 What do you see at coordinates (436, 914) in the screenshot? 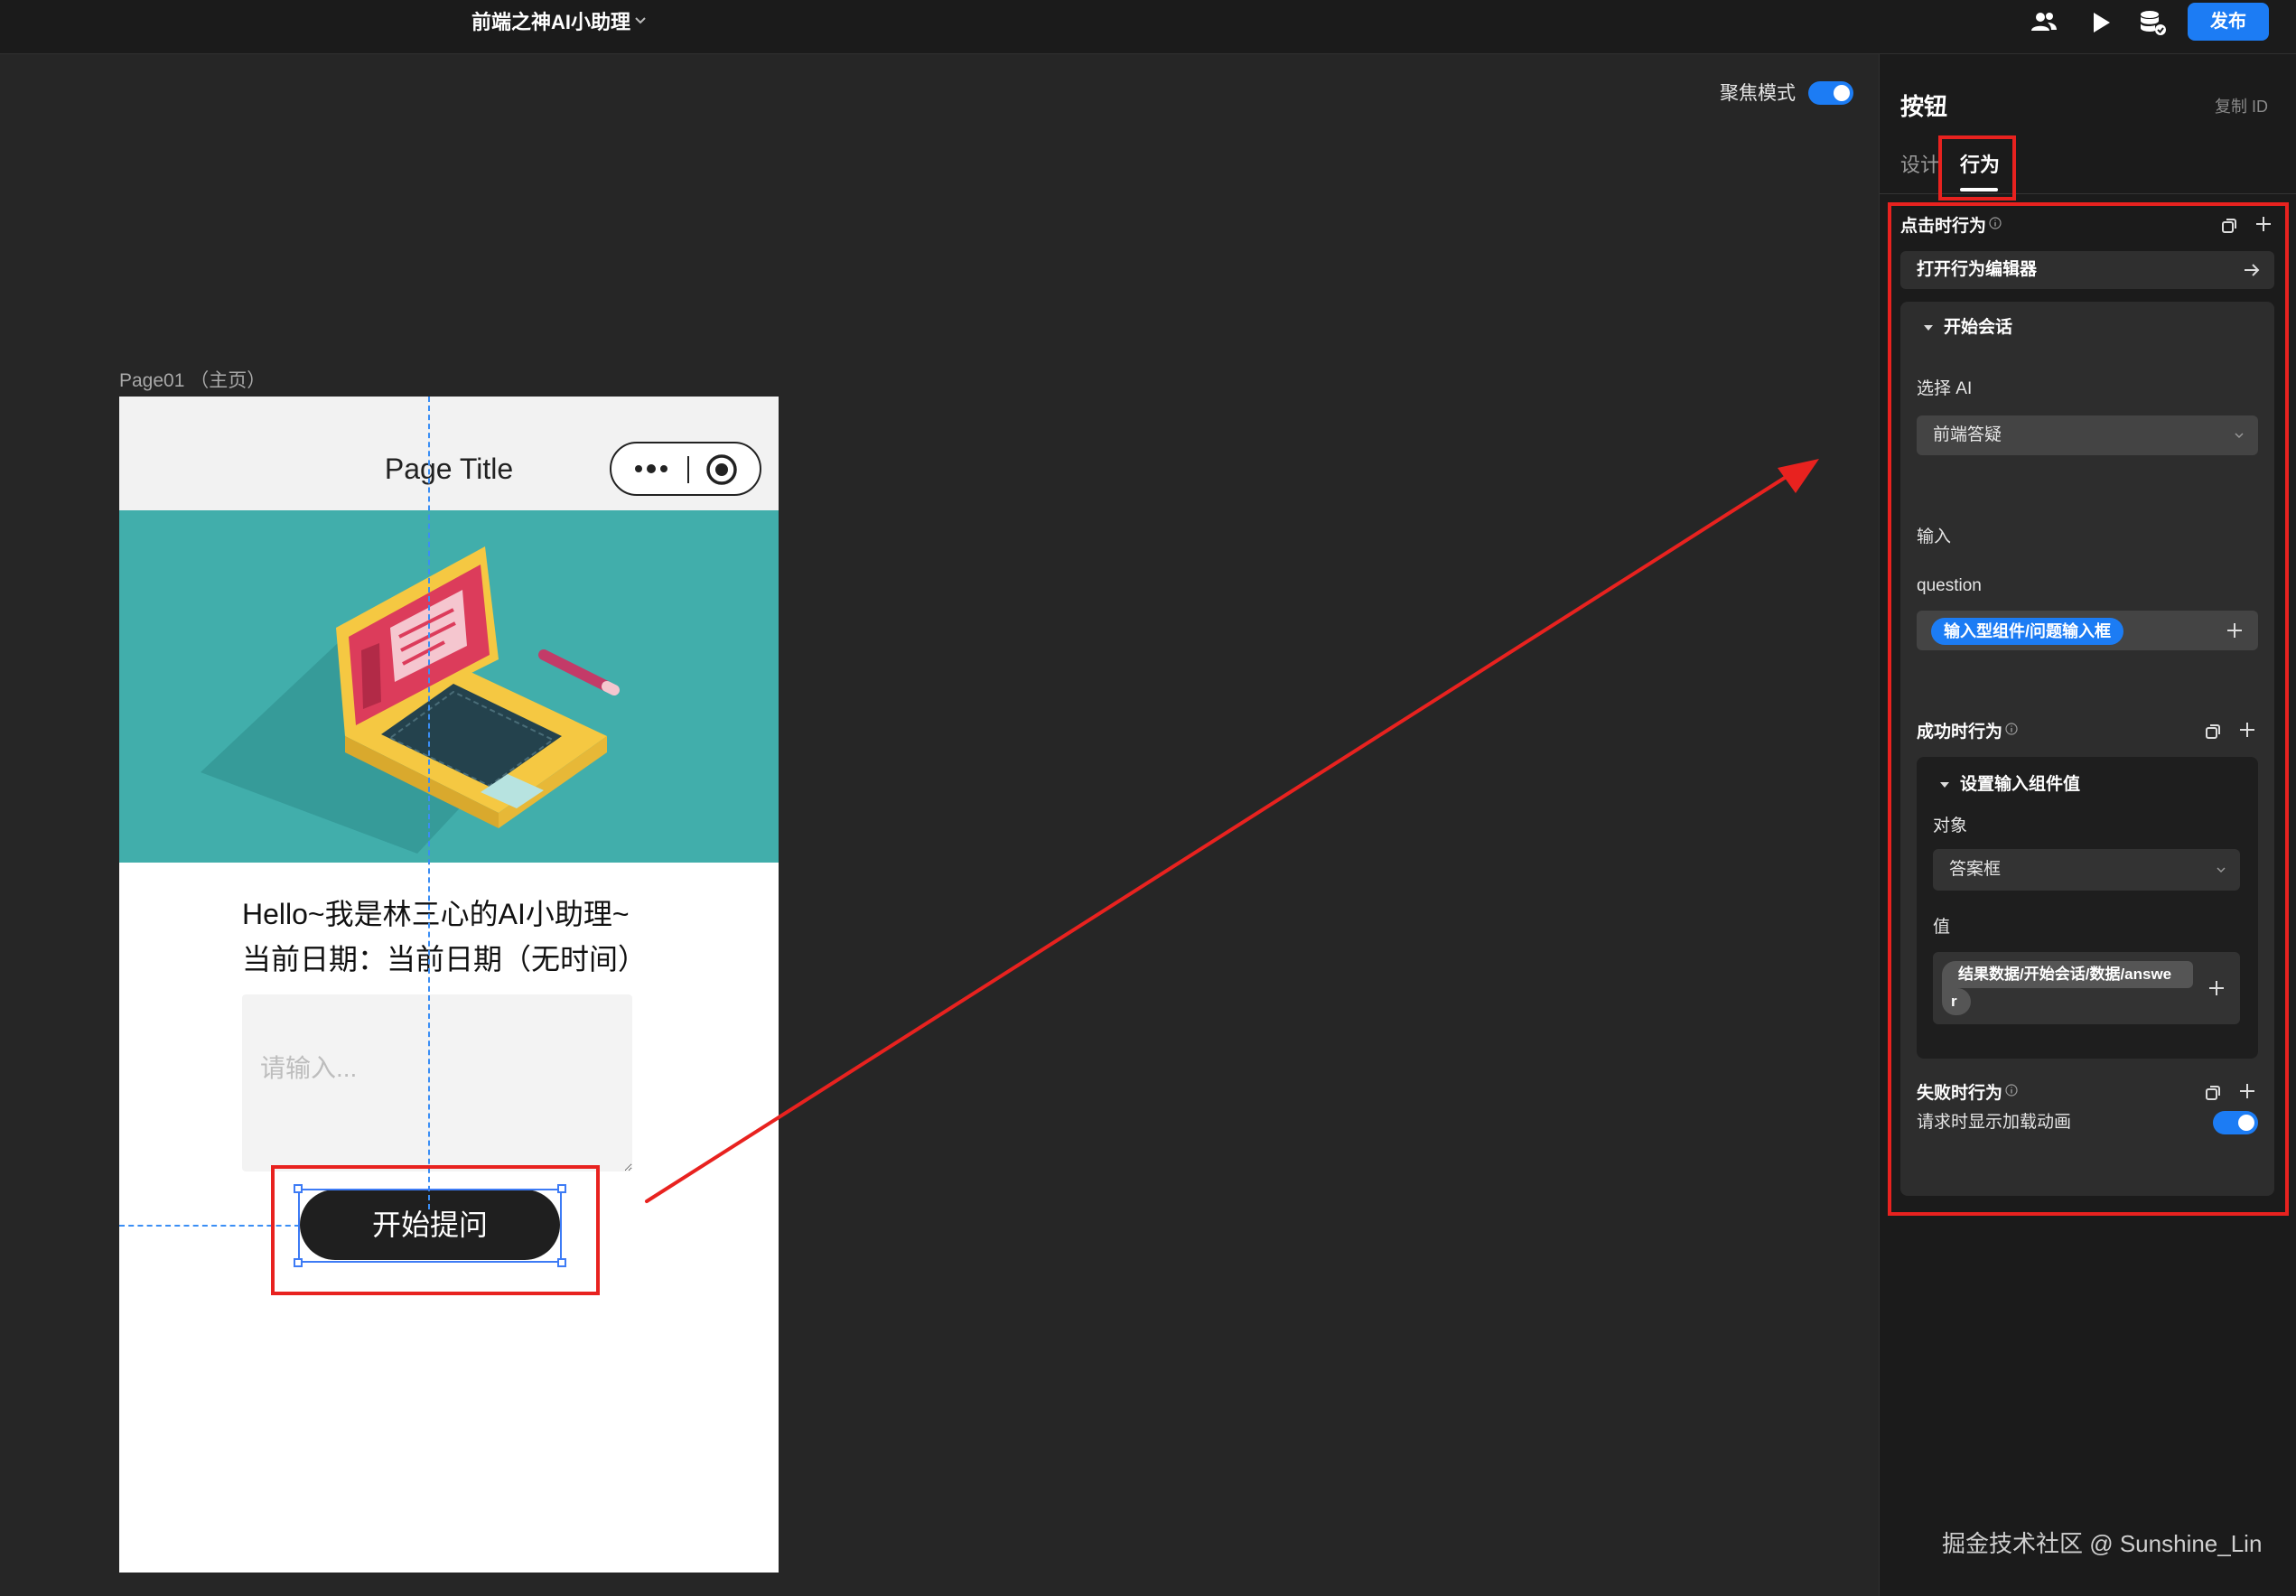
I see `greeting-text: Hello~我是林三心的AI小助理~` at bounding box center [436, 914].